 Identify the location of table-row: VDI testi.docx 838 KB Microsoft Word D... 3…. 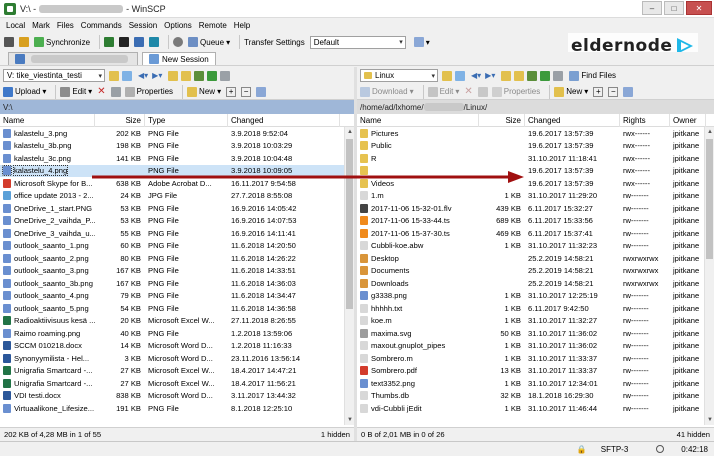
(177, 396).